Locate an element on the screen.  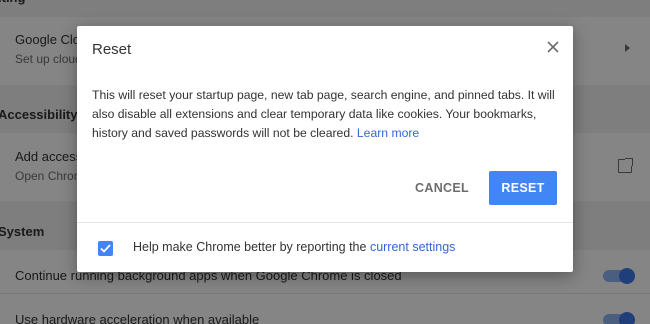
reset-button: RESET is located at coordinates (523, 188).